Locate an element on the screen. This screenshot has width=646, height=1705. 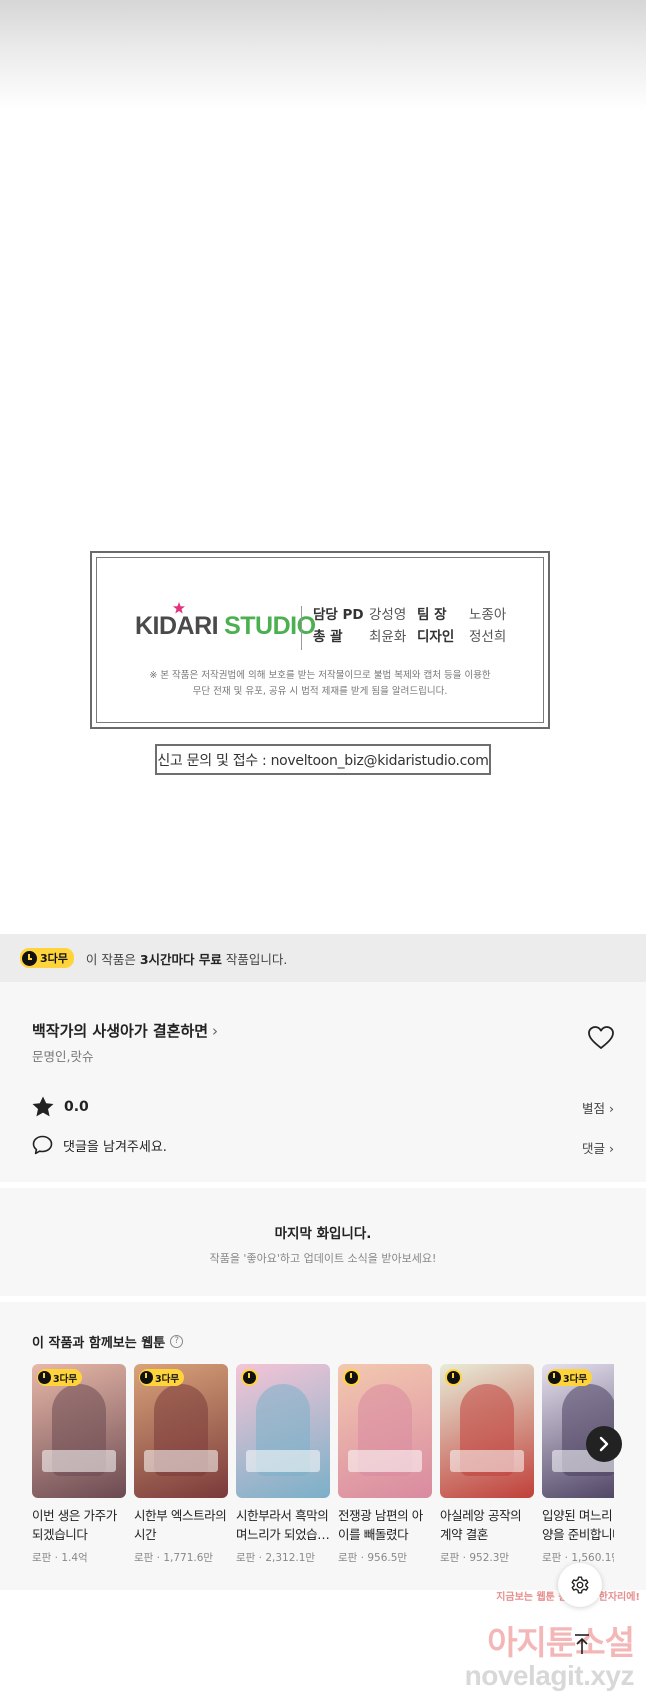
recommendation-card: 아실레앙 공작의 계약 결혼로판 · 952.3만 is located at coordinates (487, 1464).